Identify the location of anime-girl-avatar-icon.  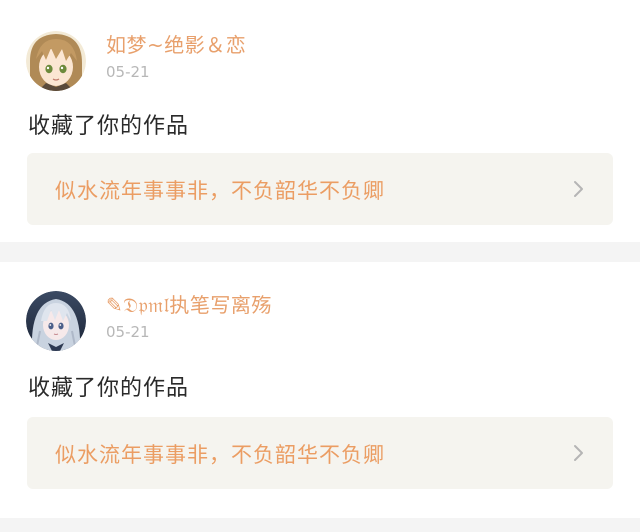
(56, 321).